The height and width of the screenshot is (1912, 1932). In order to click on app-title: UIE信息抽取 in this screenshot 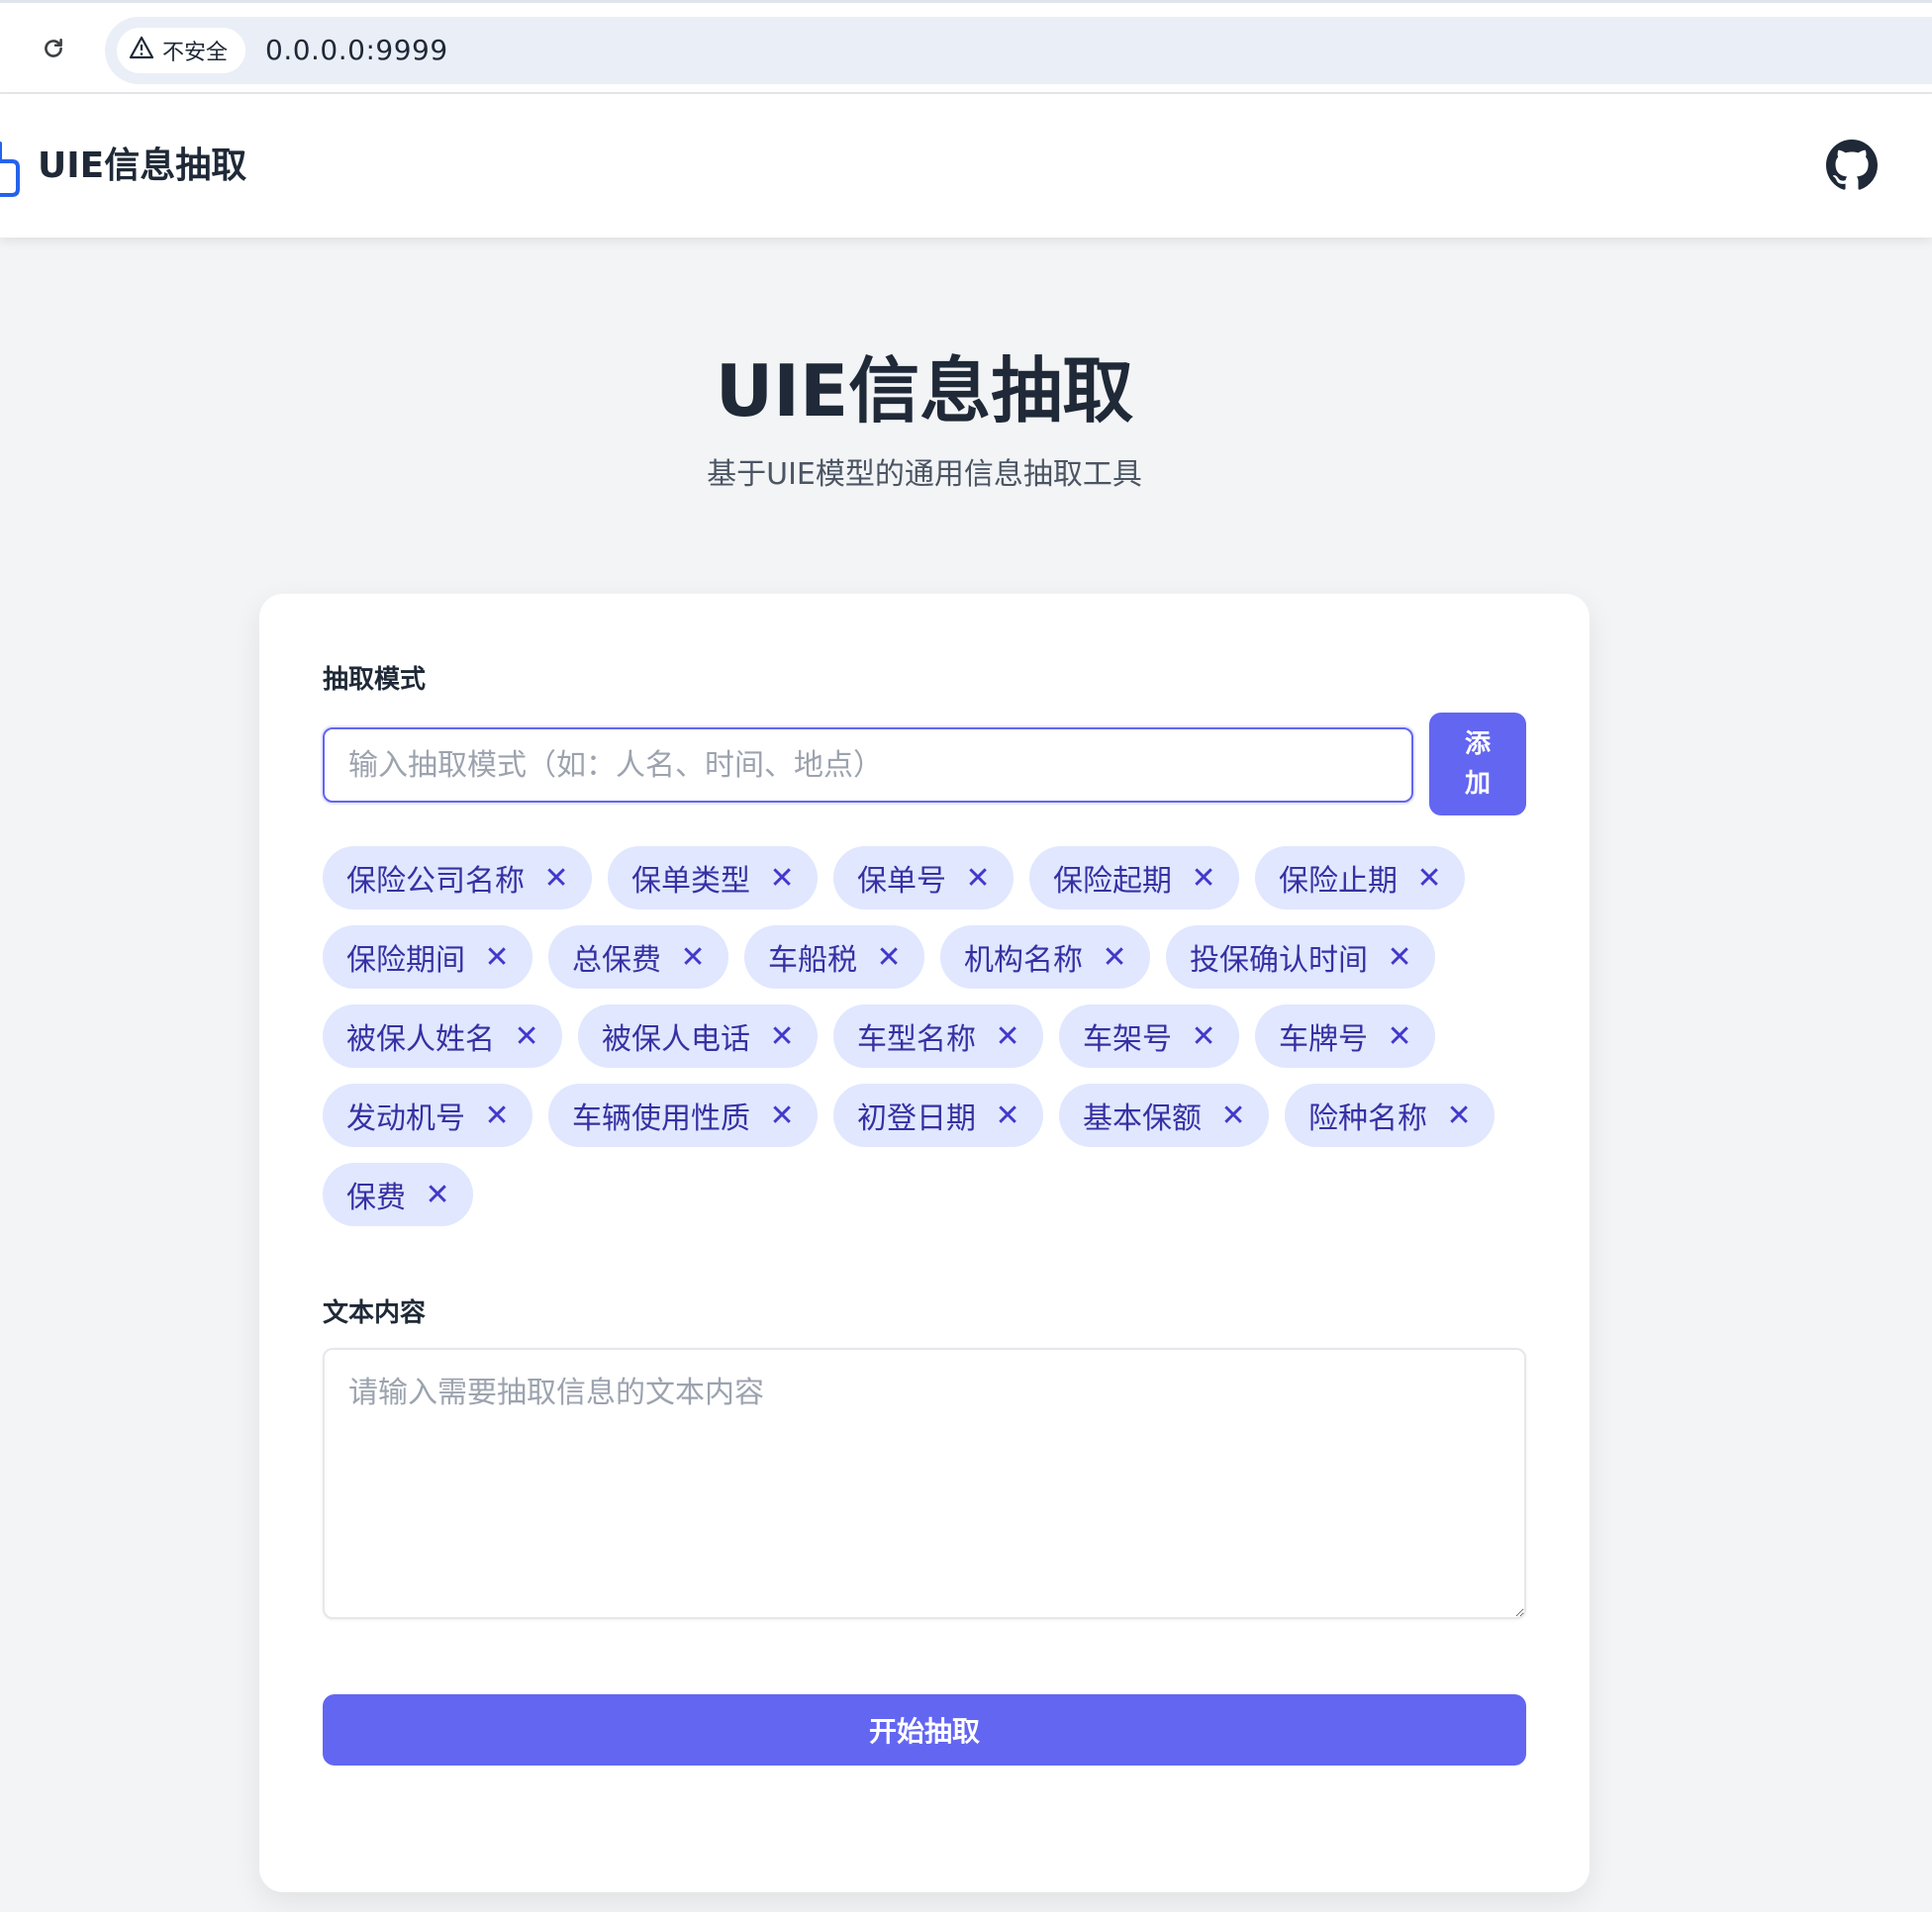, I will do `click(142, 166)`.